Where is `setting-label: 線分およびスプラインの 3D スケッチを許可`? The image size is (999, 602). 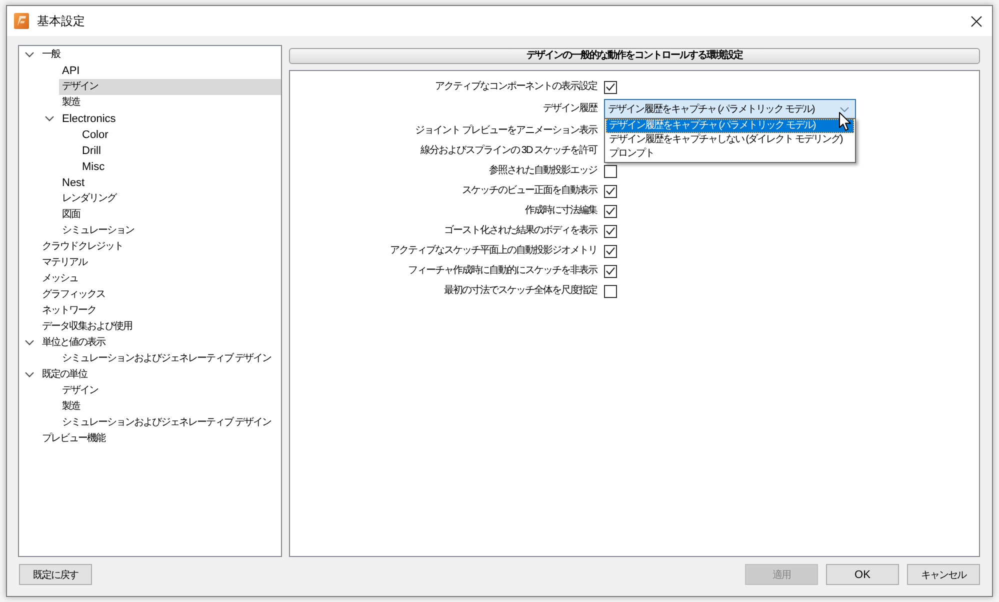 setting-label: 線分およびスプラインの 3D スケッチを許可 is located at coordinates (508, 151).